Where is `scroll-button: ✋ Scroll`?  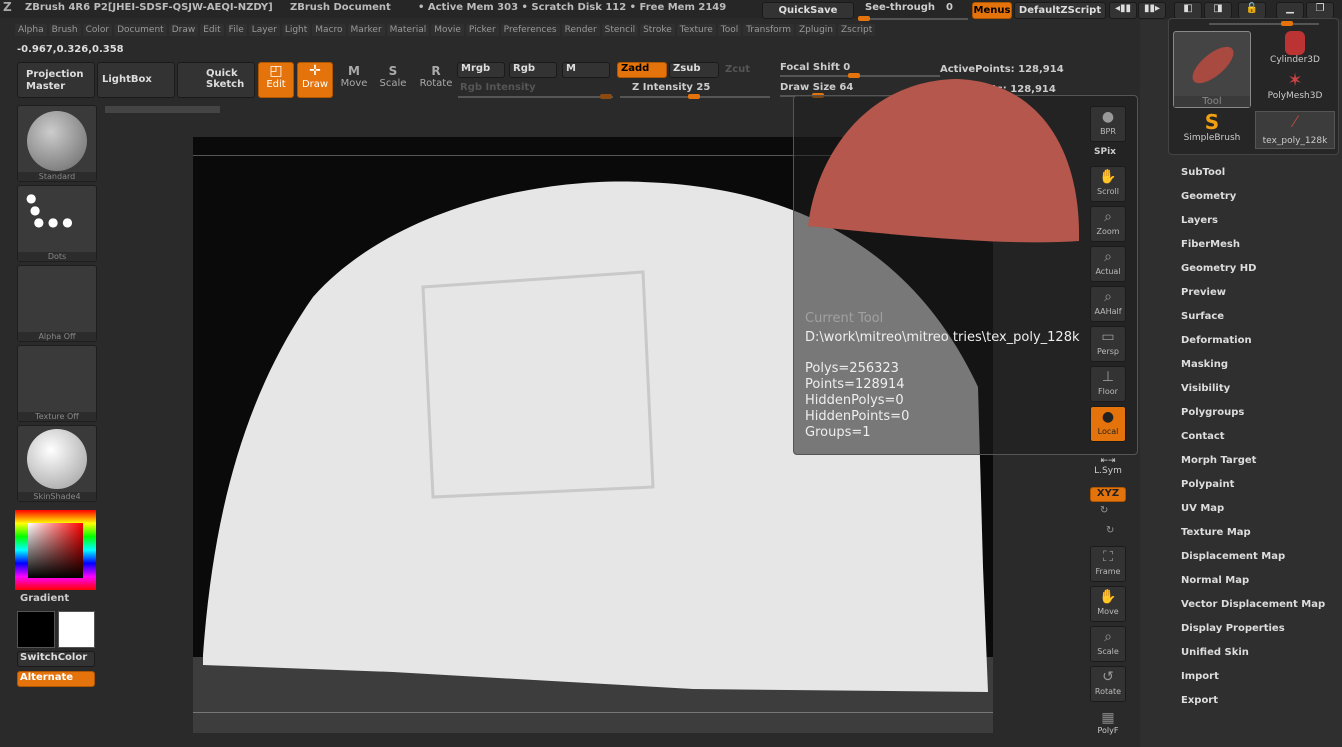 scroll-button: ✋ Scroll is located at coordinates (1108, 184).